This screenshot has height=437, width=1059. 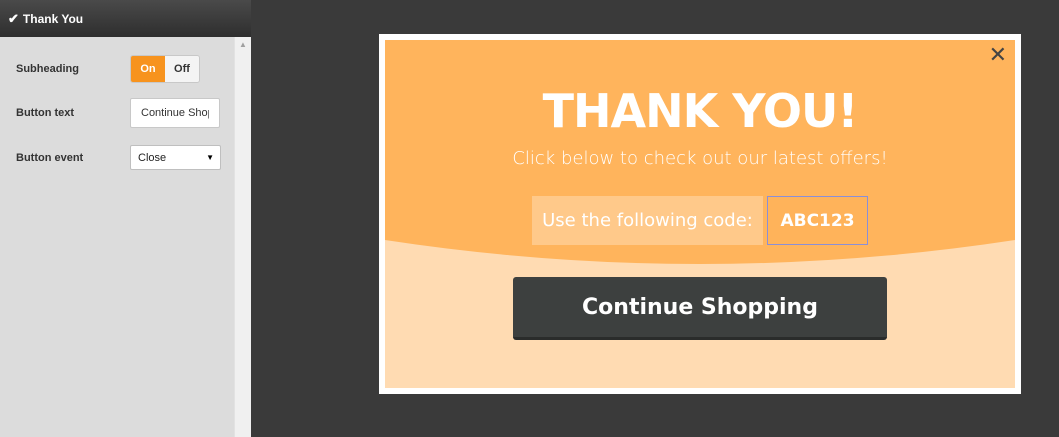 I want to click on subheading-label: Subheading, so click(x=47, y=69).